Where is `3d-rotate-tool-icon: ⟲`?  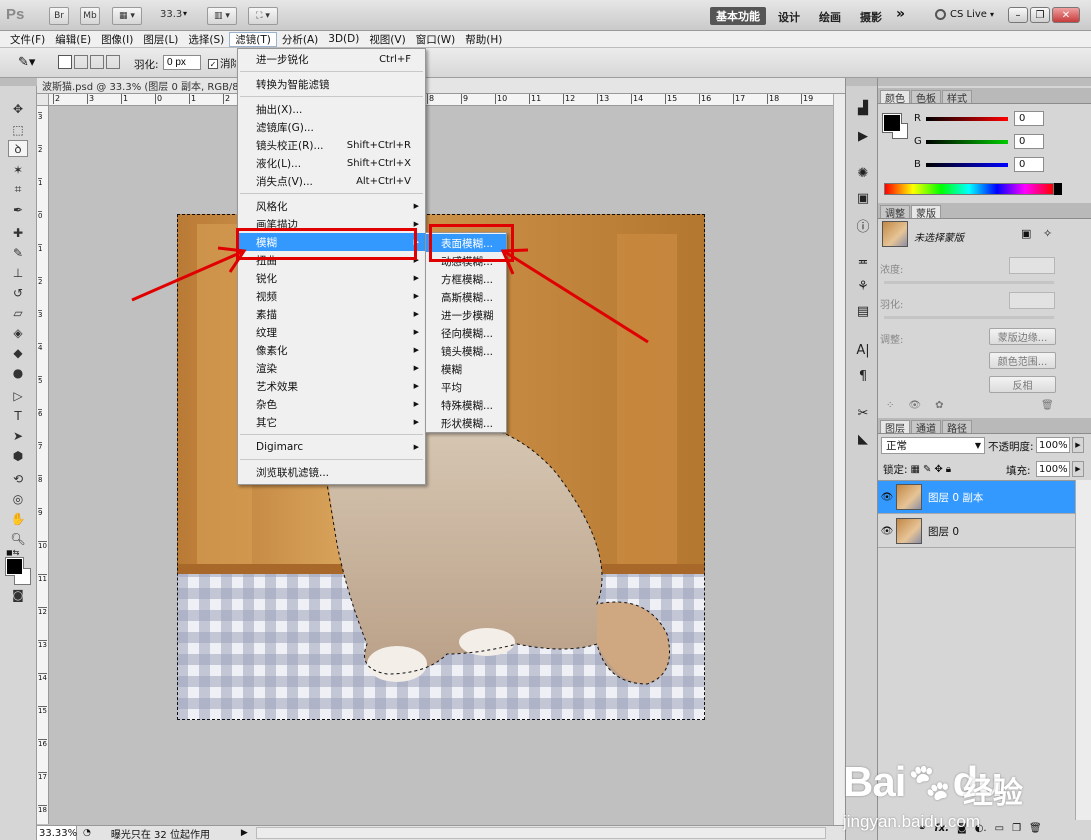
3d-rotate-tool-icon: ⟲ is located at coordinates (18, 478).